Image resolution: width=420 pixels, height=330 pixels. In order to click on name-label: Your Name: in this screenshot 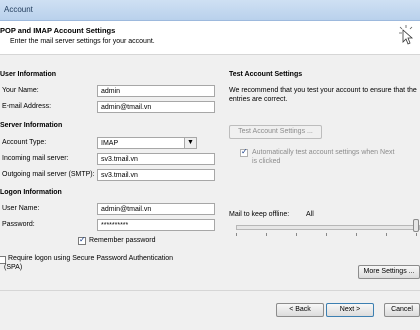, I will do `click(20, 90)`.